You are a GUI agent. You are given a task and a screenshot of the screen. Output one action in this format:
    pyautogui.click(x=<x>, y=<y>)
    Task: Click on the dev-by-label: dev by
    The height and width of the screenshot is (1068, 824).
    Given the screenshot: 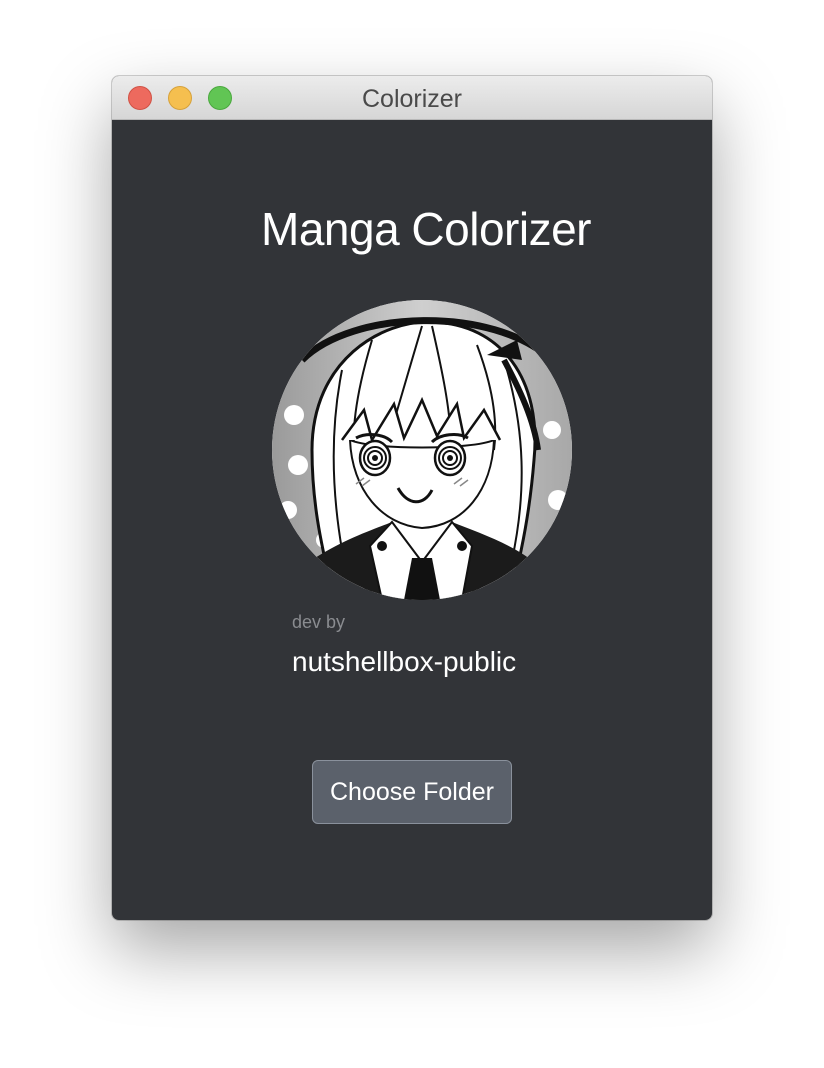 What is the action you would take?
    pyautogui.click(x=319, y=622)
    